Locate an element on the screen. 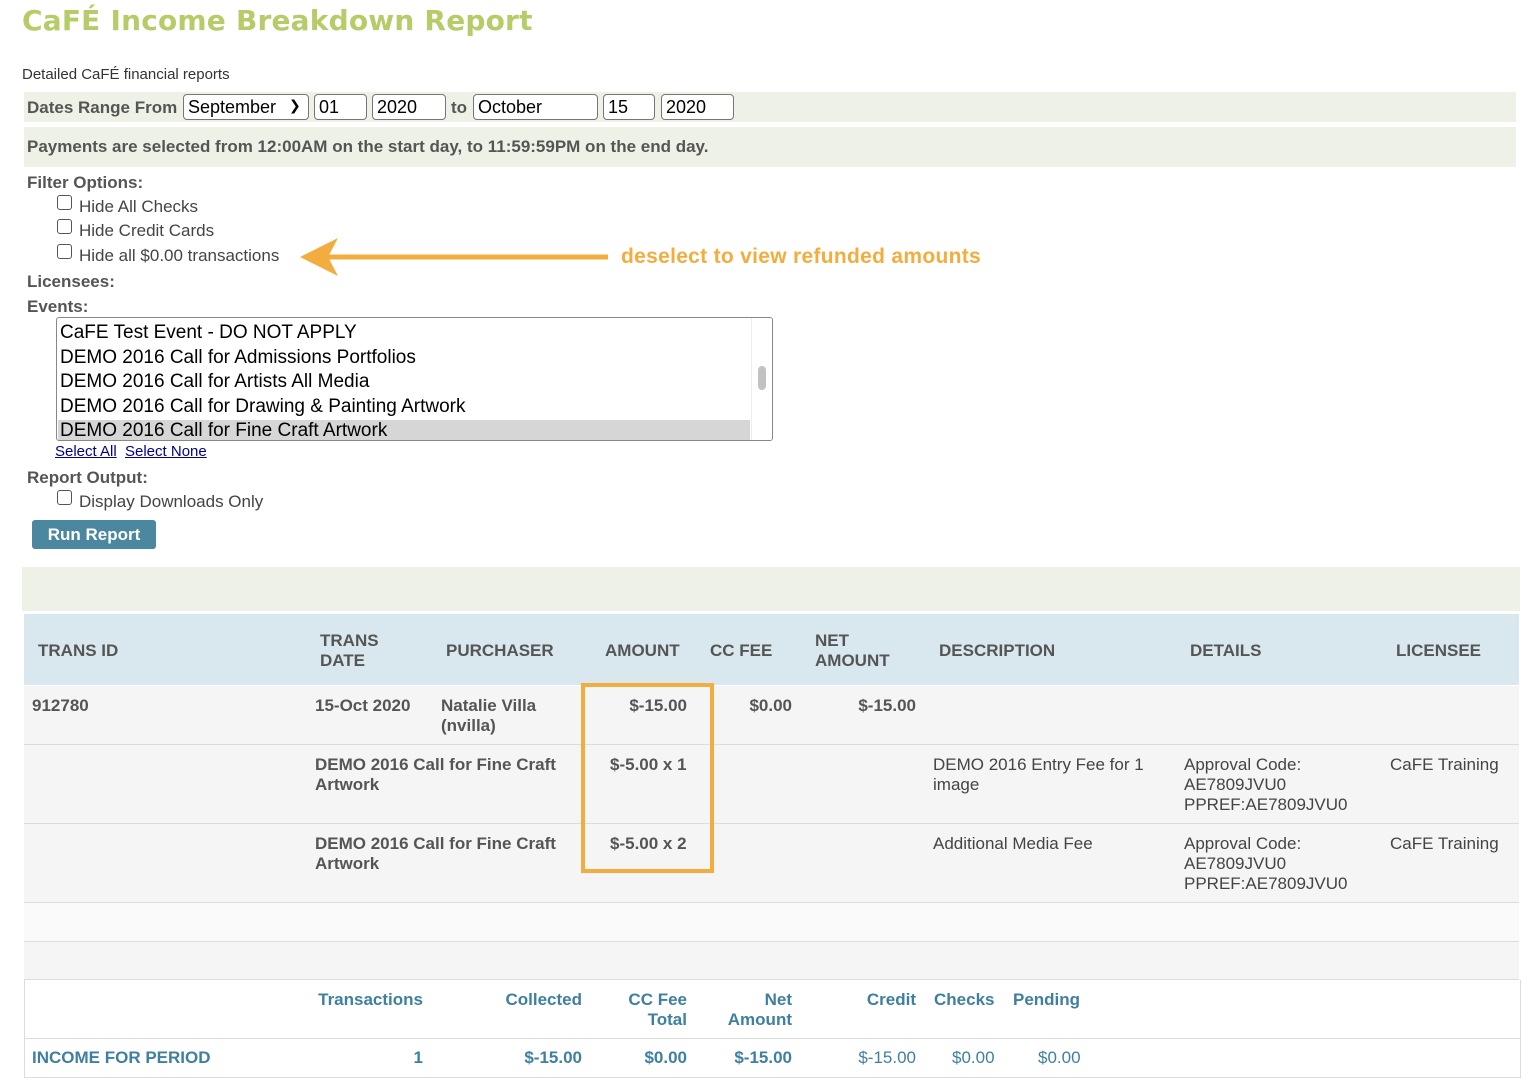 This screenshot has height=1086, width=1536. summary-header-checks: Checks is located at coordinates (964, 999).